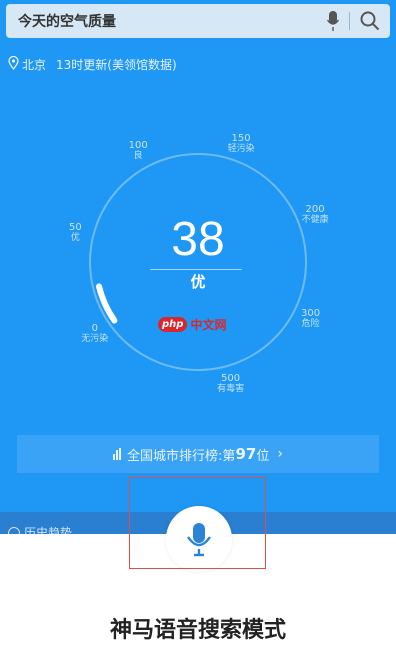 This screenshot has height=648, width=396. What do you see at coordinates (138, 156) in the screenshot?
I see `scale-description: 良` at bounding box center [138, 156].